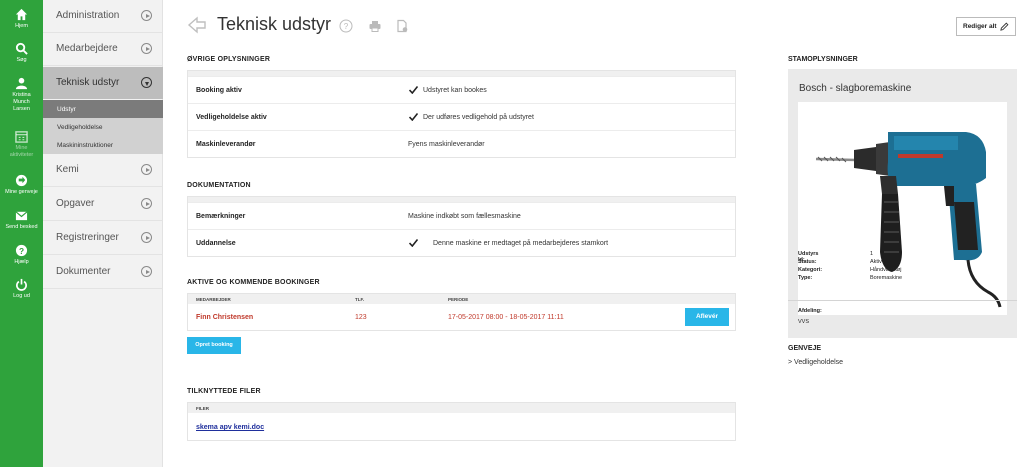 This screenshot has width=1024, height=467. What do you see at coordinates (805, 348) in the screenshot?
I see `section-title-genveje: GENVEJE` at bounding box center [805, 348].